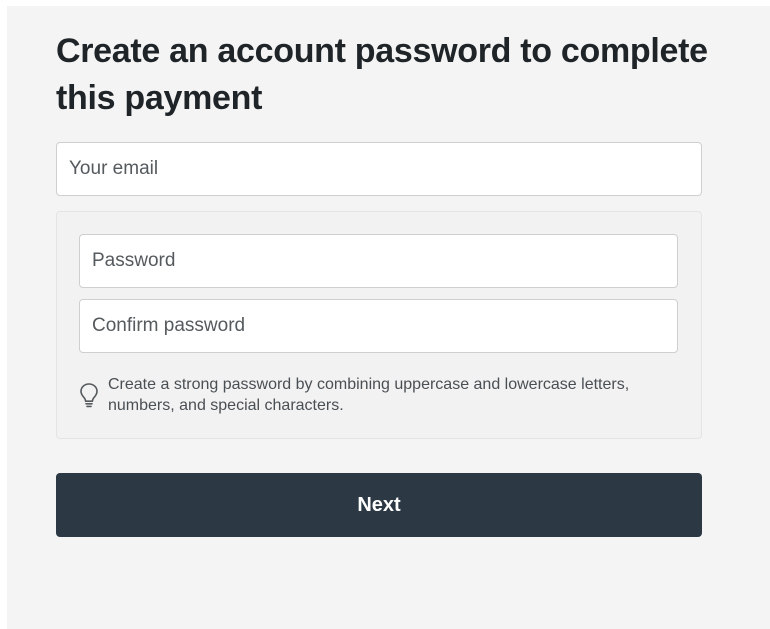  What do you see at coordinates (378, 261) in the screenshot?
I see `password-field` at bounding box center [378, 261].